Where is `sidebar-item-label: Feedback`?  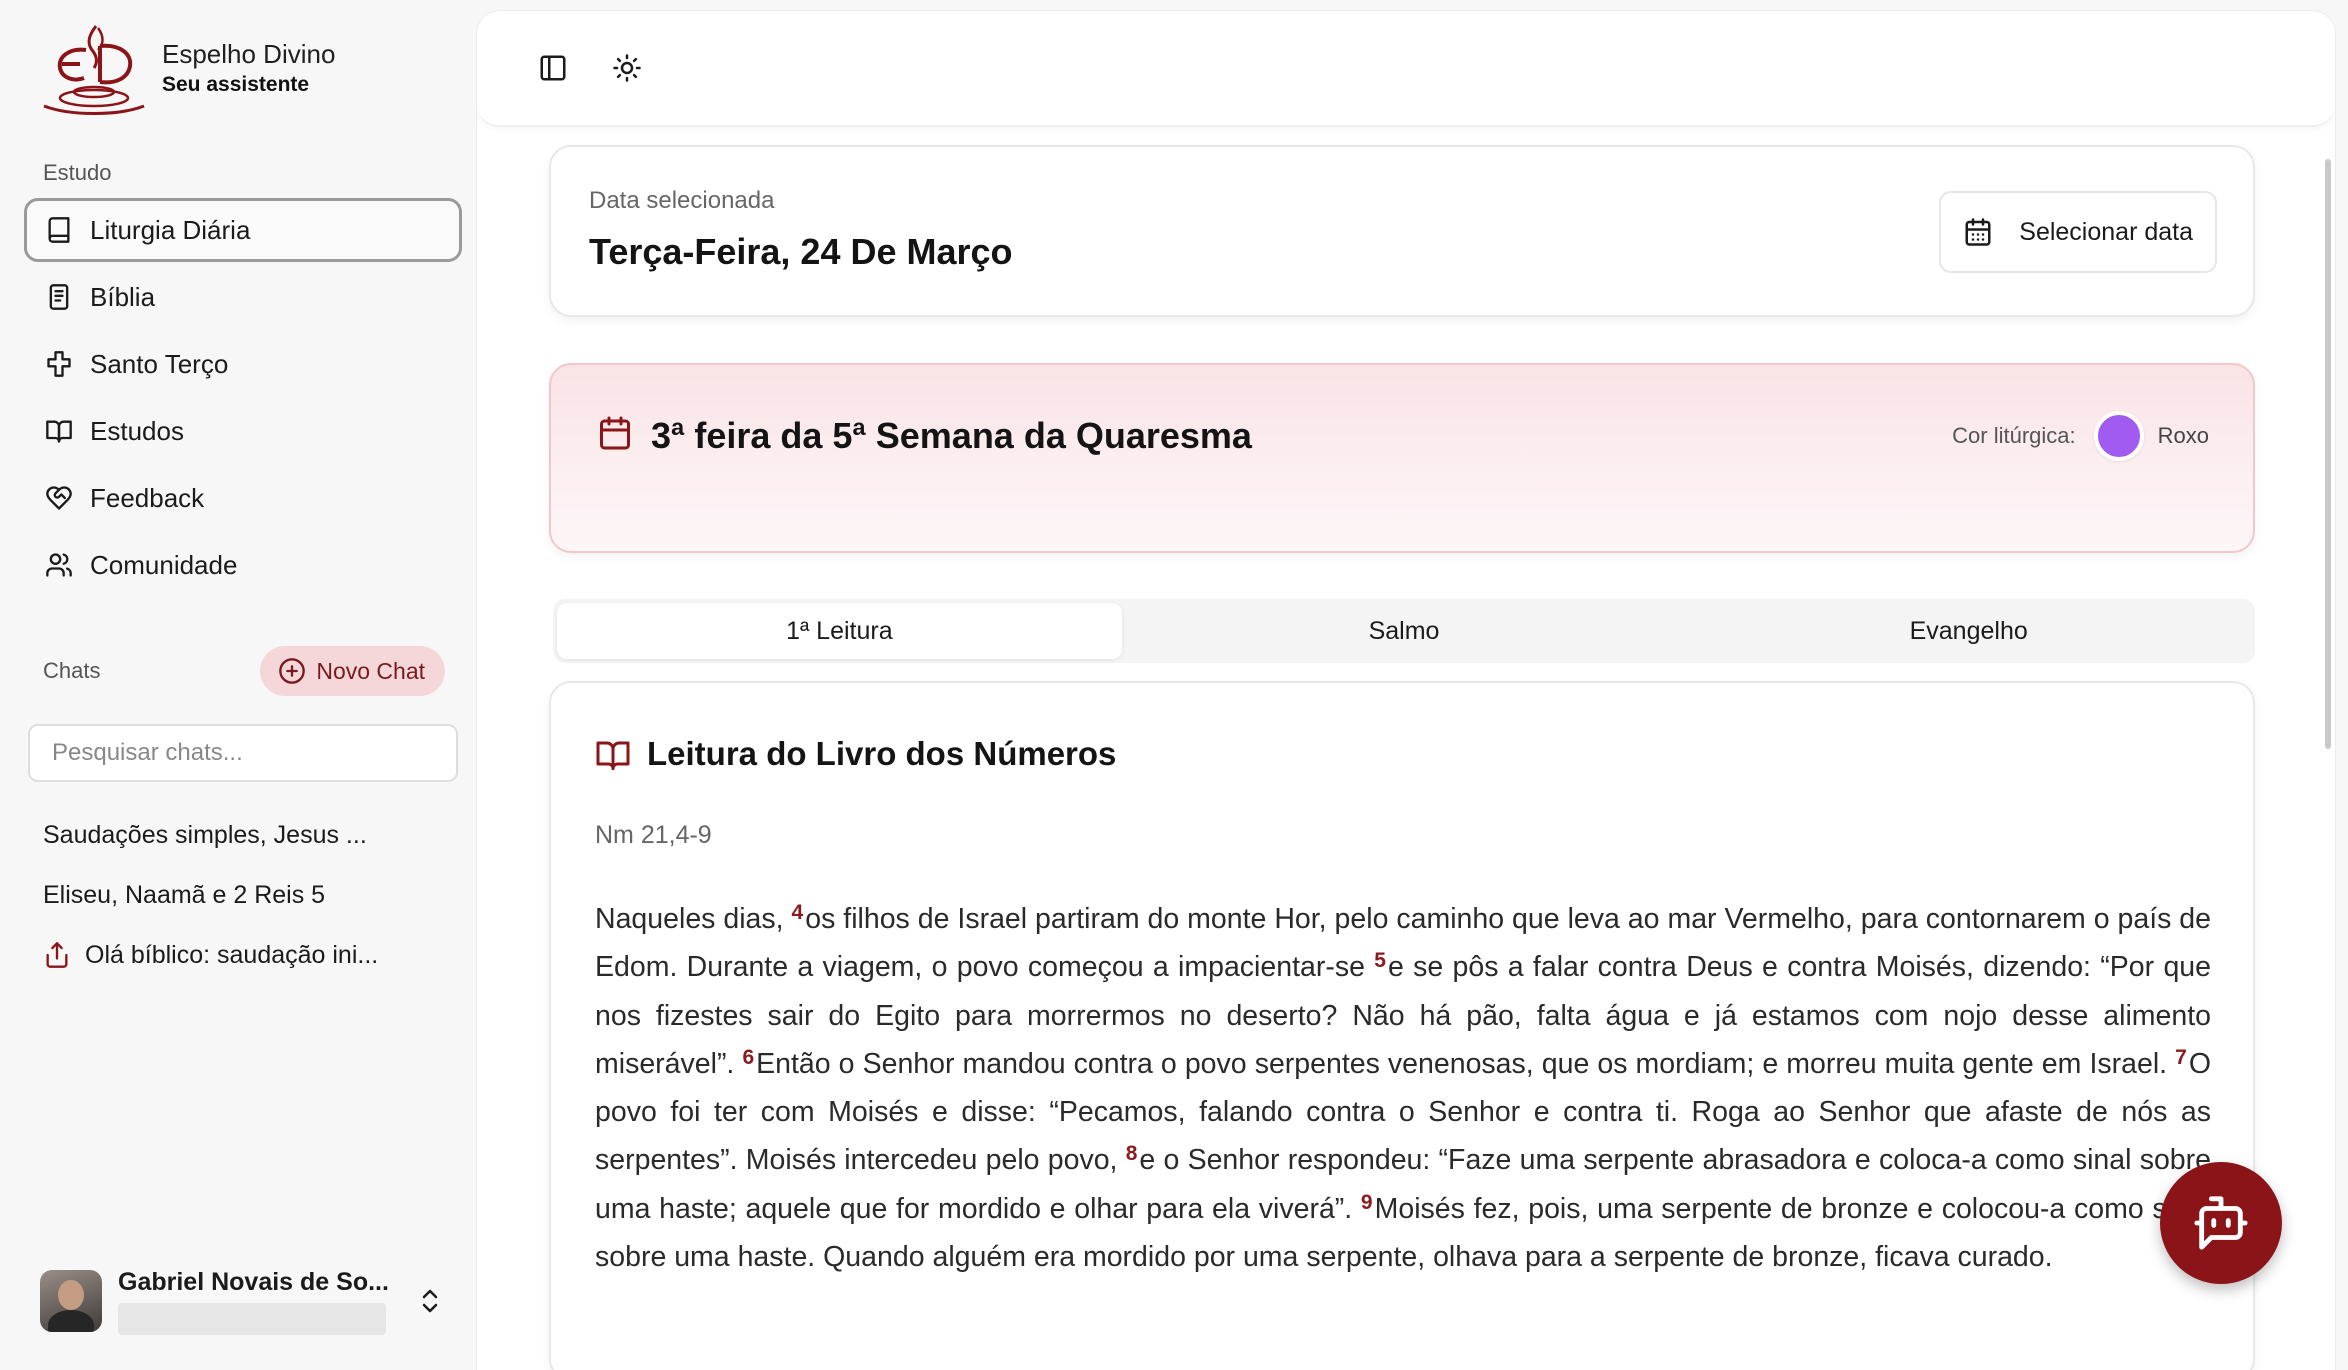
sidebar-item-label: Feedback is located at coordinates (147, 497).